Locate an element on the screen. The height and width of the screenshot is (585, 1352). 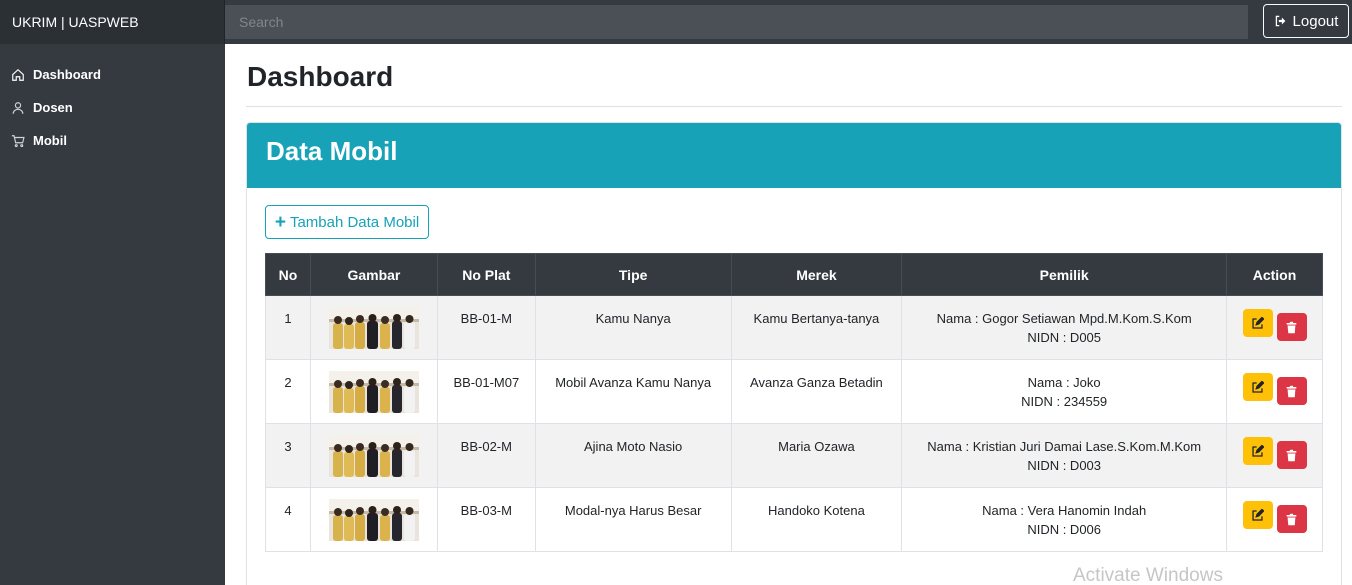
cell-no: 3 is located at coordinates (288, 455).